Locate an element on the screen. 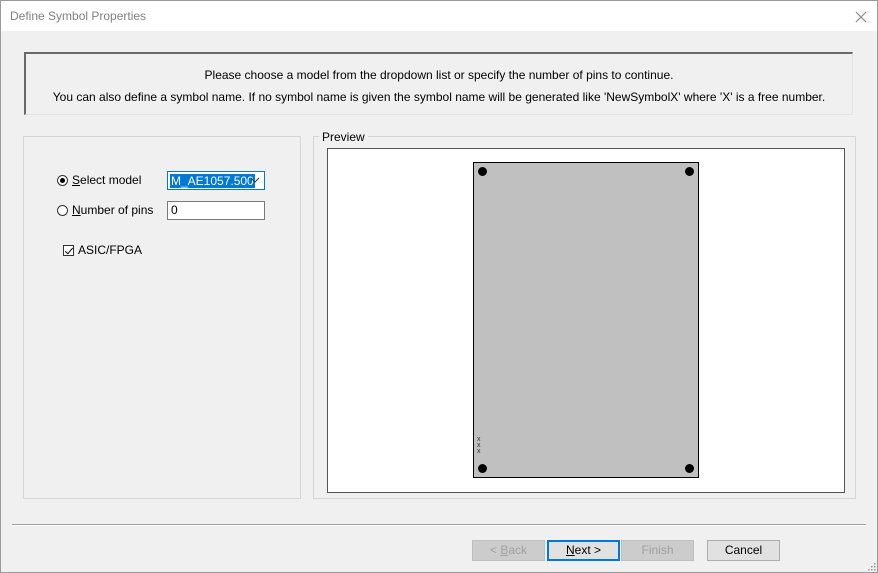 The image size is (878, 573). asic-fpga-option: ASIC/FPGA is located at coordinates (102, 250).